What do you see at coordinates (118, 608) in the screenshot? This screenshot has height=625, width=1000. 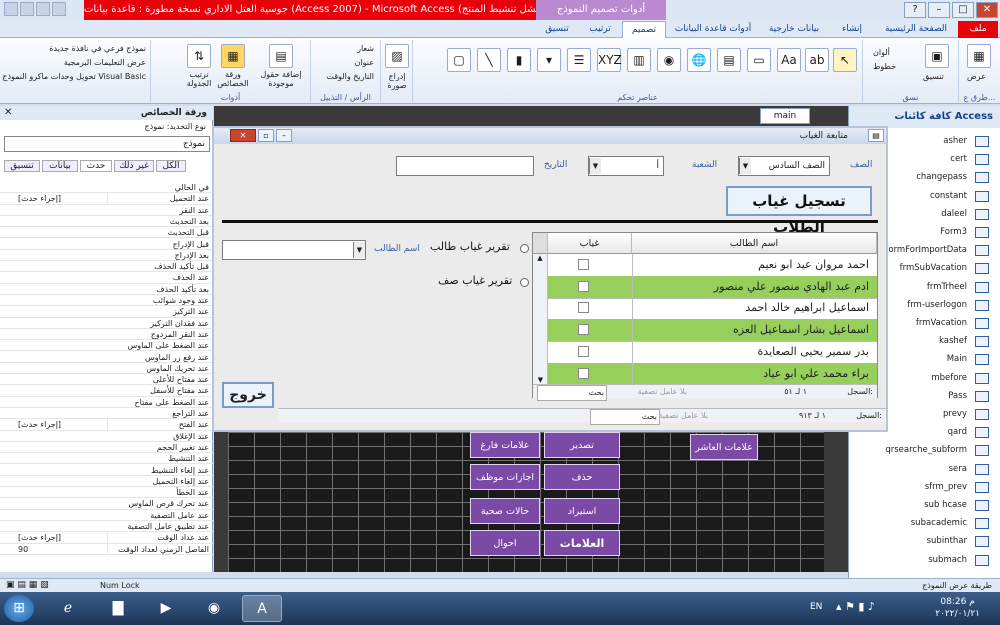 I see `file-explorer-icon: ▇` at bounding box center [118, 608].